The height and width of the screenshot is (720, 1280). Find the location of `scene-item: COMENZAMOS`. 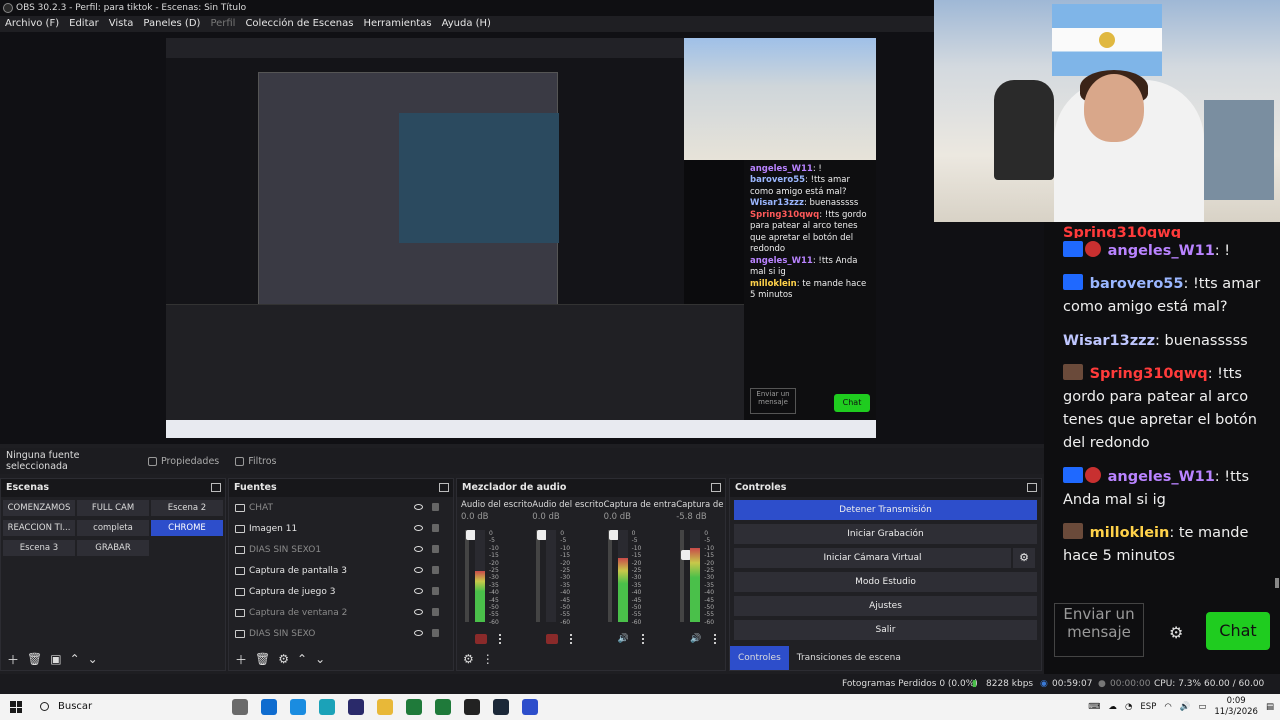

scene-item: COMENZAMOS is located at coordinates (39, 508).